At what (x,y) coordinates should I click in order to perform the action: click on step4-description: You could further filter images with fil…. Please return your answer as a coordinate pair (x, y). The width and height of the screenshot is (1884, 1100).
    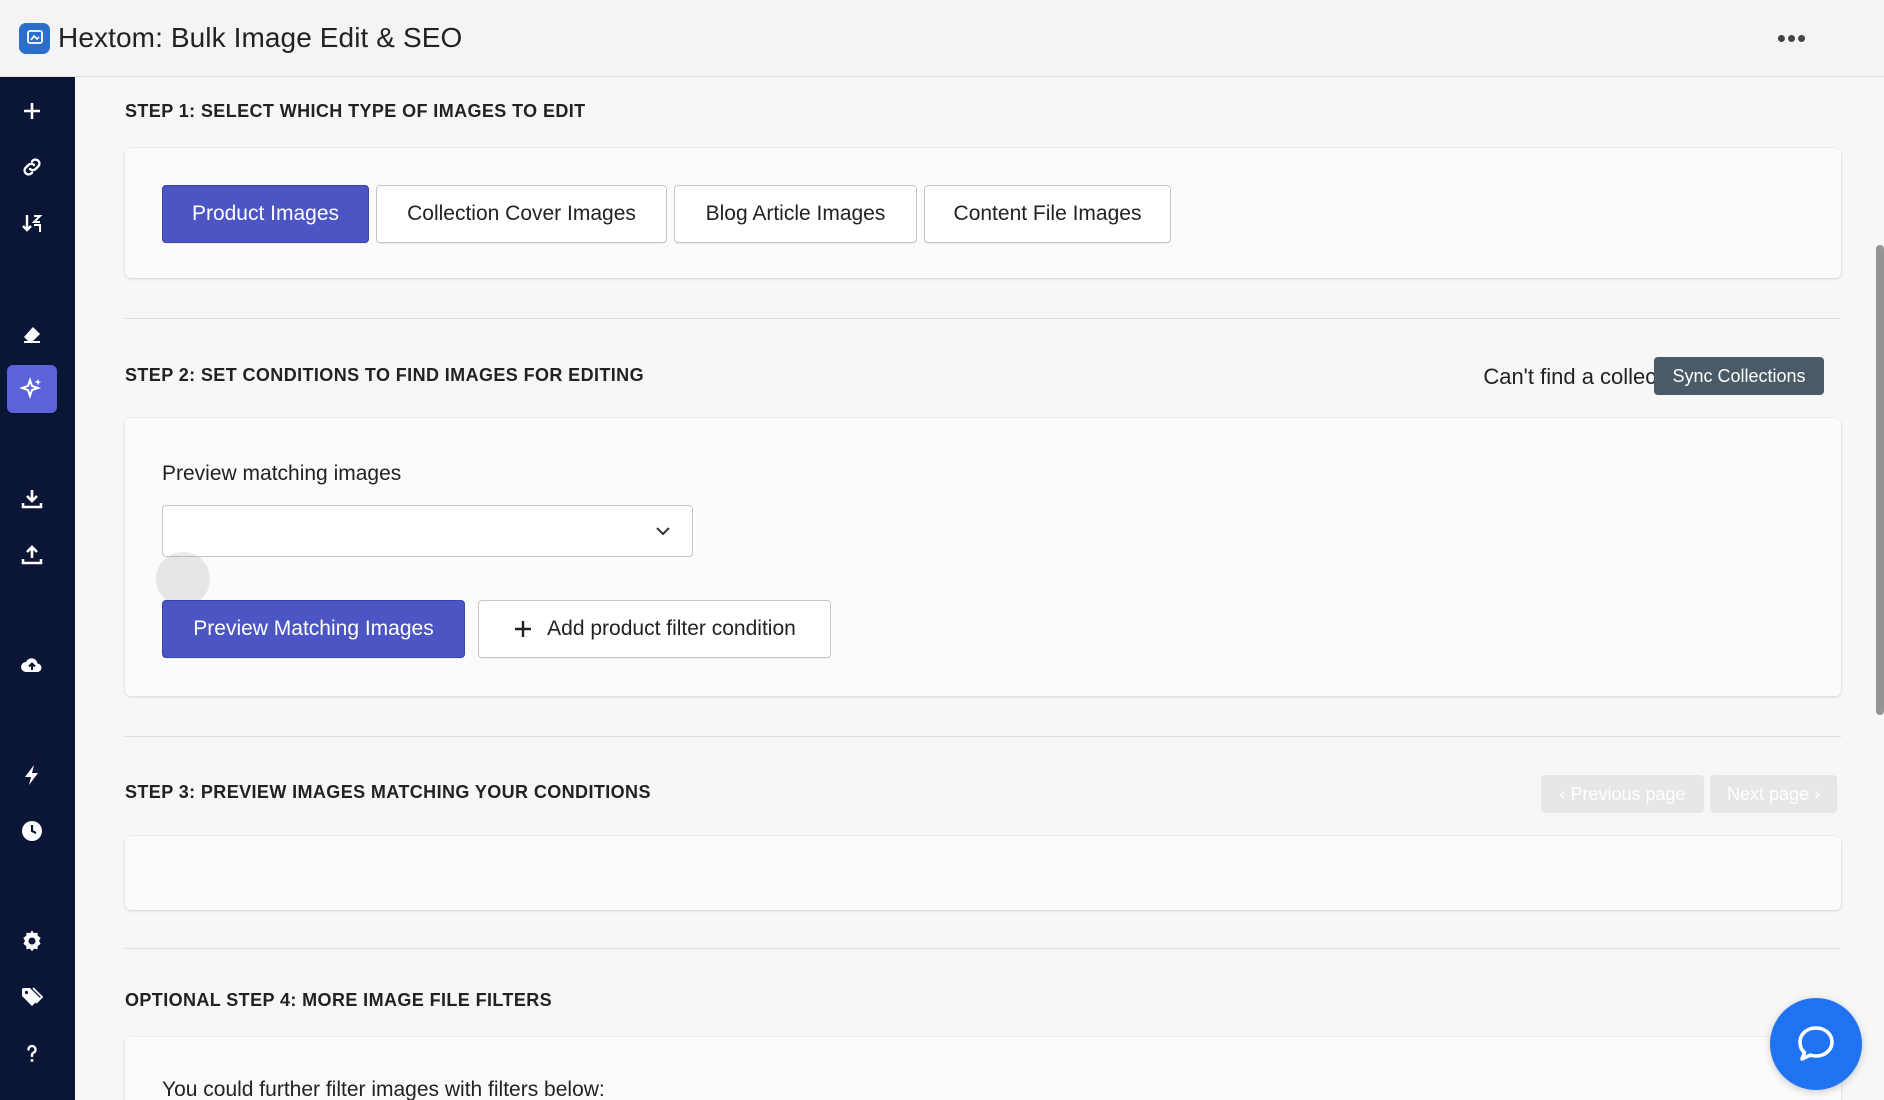
    Looking at the image, I should click on (383, 1089).